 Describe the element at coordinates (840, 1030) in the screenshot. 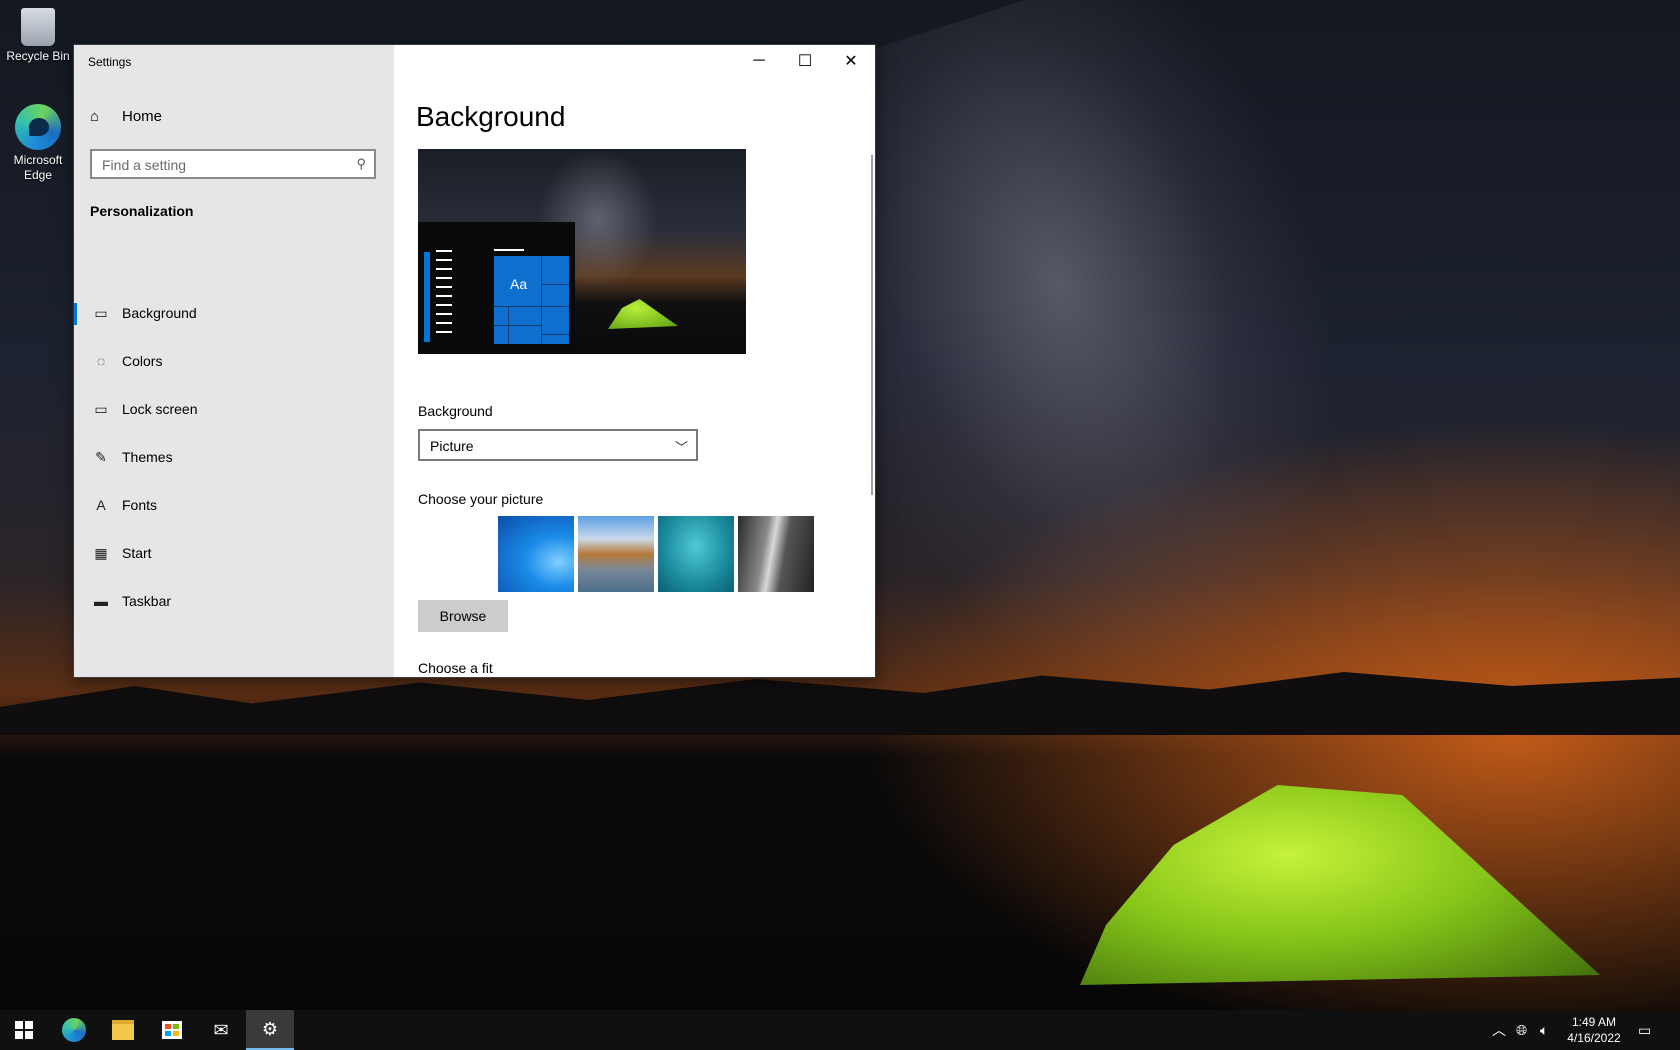

I see `taskbar: ✉ ⚙ ︿ 🌐︎ 🔈︎ 1:49 AM 4/16/2022 ▭` at that location.